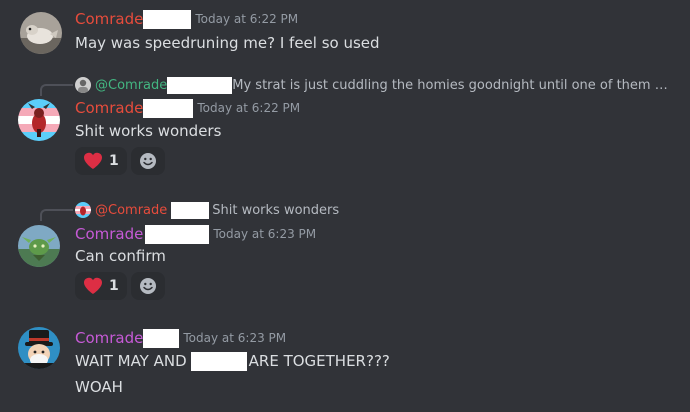  I want to click on message-text: Can confirm, so click(120, 256).